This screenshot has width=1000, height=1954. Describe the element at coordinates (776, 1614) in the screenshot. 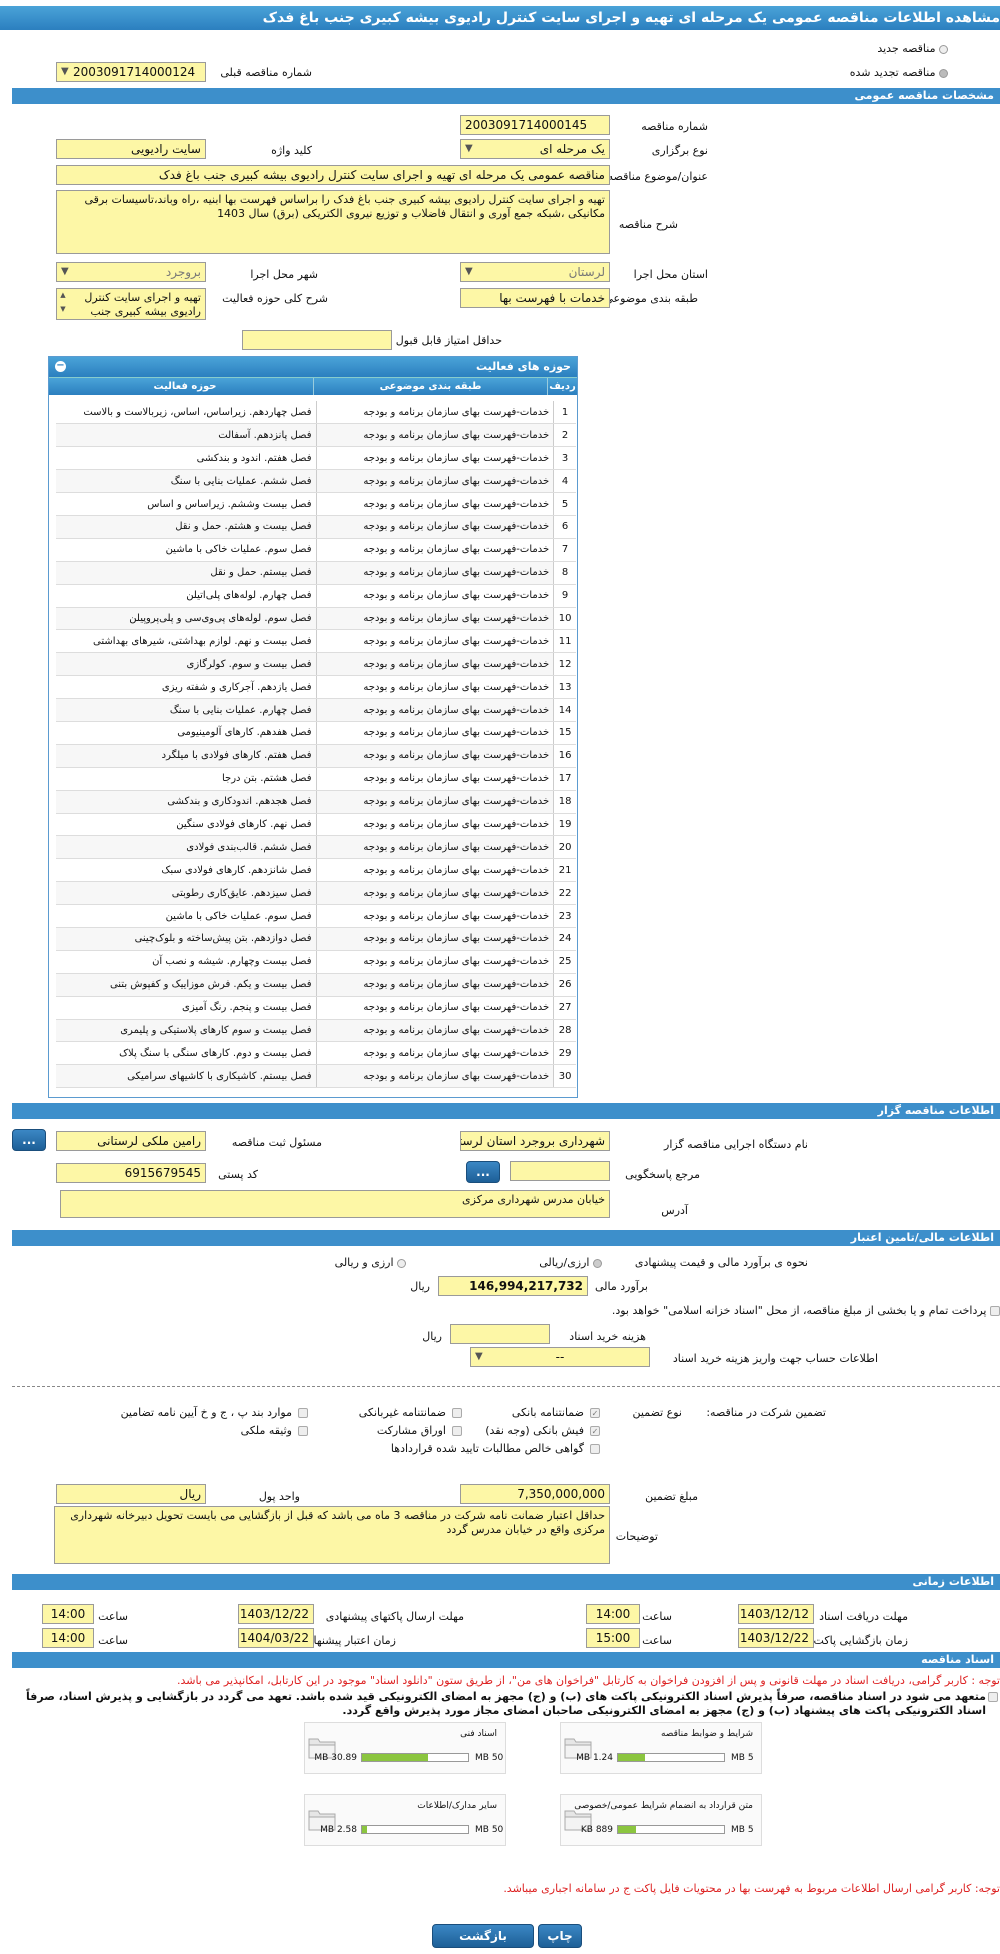

I see `recv-date: 1403/12/12` at that location.